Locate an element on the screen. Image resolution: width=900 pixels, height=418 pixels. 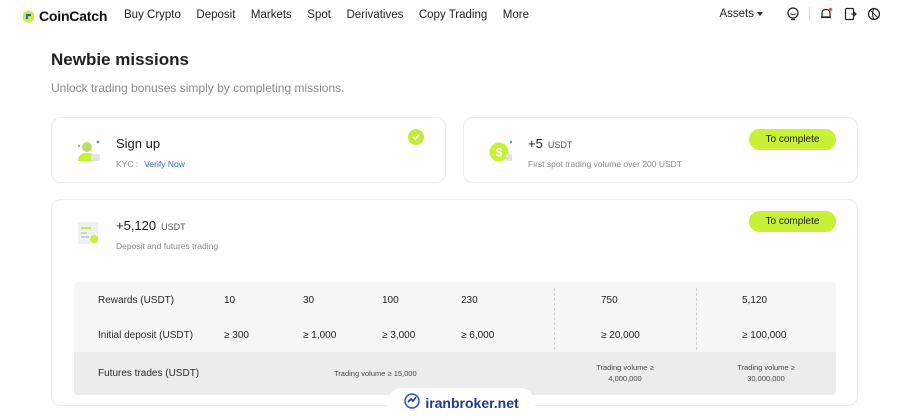
table-cell: ≥ 100,000 is located at coordinates (764, 335).